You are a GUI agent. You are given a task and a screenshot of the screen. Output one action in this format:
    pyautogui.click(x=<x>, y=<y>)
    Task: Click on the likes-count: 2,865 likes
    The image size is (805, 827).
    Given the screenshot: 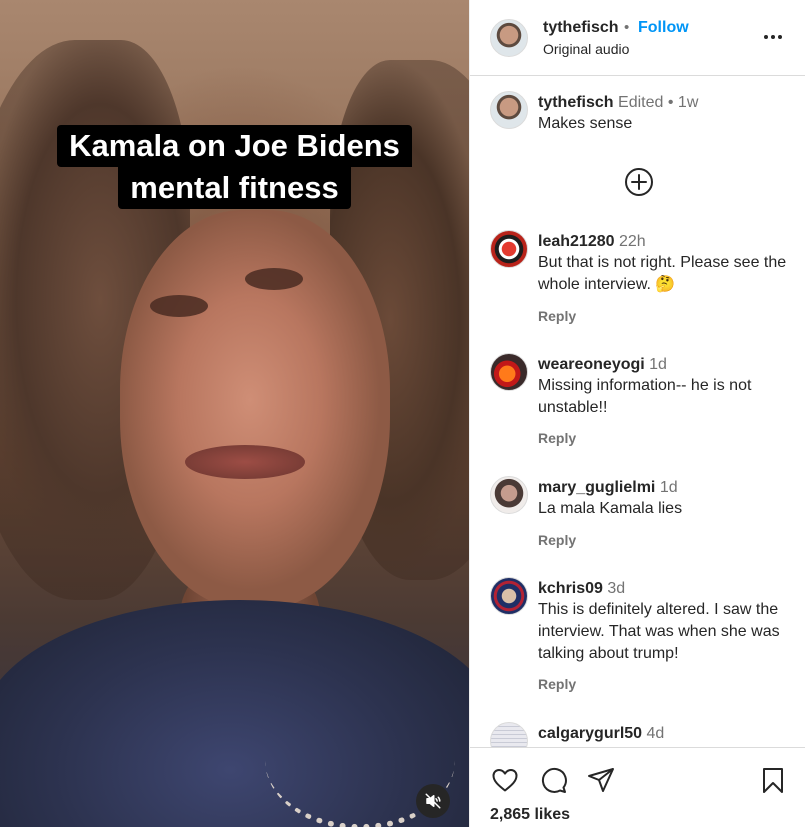 What is the action you would take?
    pyautogui.click(x=530, y=815)
    